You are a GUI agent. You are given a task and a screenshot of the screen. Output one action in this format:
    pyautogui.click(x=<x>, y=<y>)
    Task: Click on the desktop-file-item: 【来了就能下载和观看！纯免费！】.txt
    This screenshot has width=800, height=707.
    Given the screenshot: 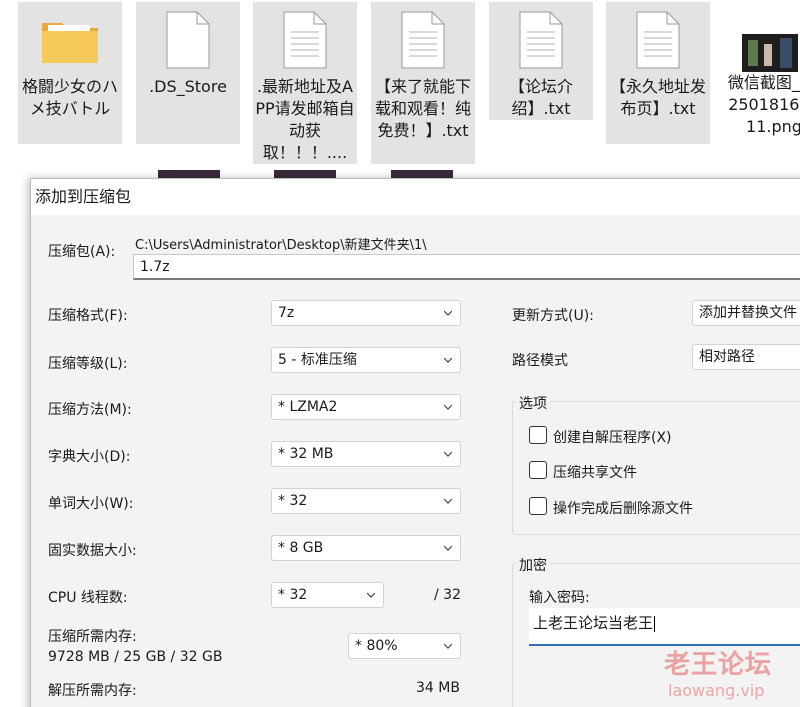 What is the action you would take?
    pyautogui.click(x=423, y=83)
    